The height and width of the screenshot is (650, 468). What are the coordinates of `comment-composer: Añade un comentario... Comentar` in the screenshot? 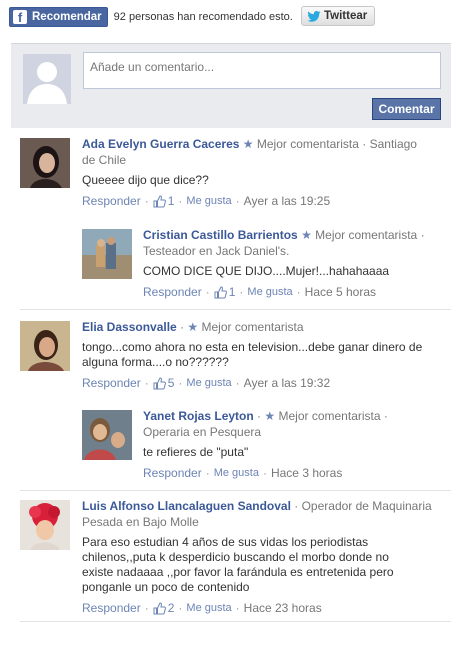 It's located at (231, 85).